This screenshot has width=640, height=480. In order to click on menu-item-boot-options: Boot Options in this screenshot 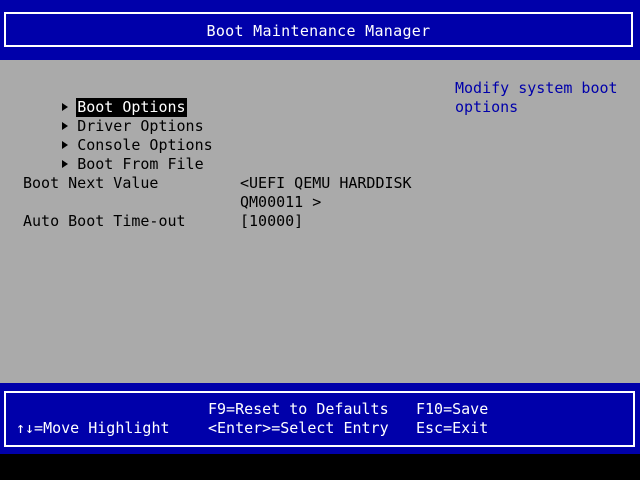, I will do `click(97, 98)`.